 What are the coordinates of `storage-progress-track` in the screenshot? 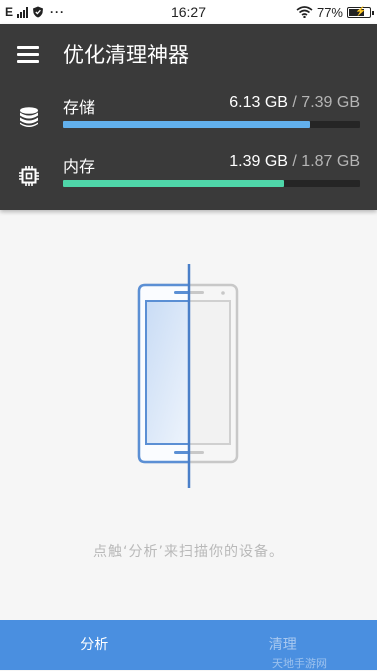 It's located at (211, 124).